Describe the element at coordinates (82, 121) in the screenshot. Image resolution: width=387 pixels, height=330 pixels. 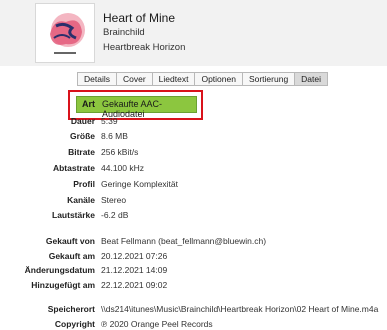
I see `property-label: Dauer` at that location.